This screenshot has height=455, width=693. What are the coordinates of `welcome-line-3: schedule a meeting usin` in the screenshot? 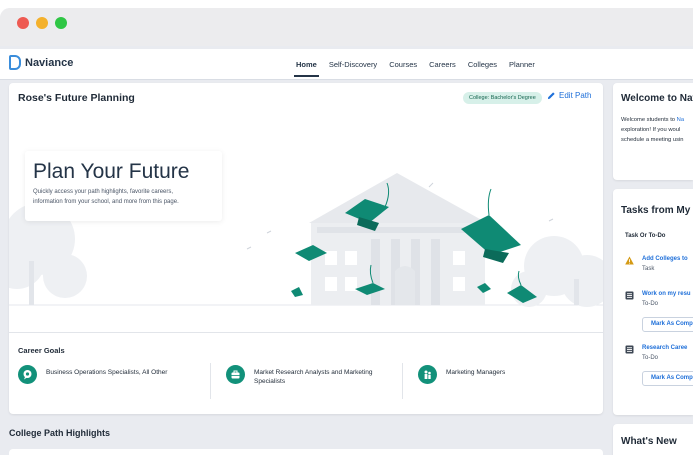 It's located at (652, 140).